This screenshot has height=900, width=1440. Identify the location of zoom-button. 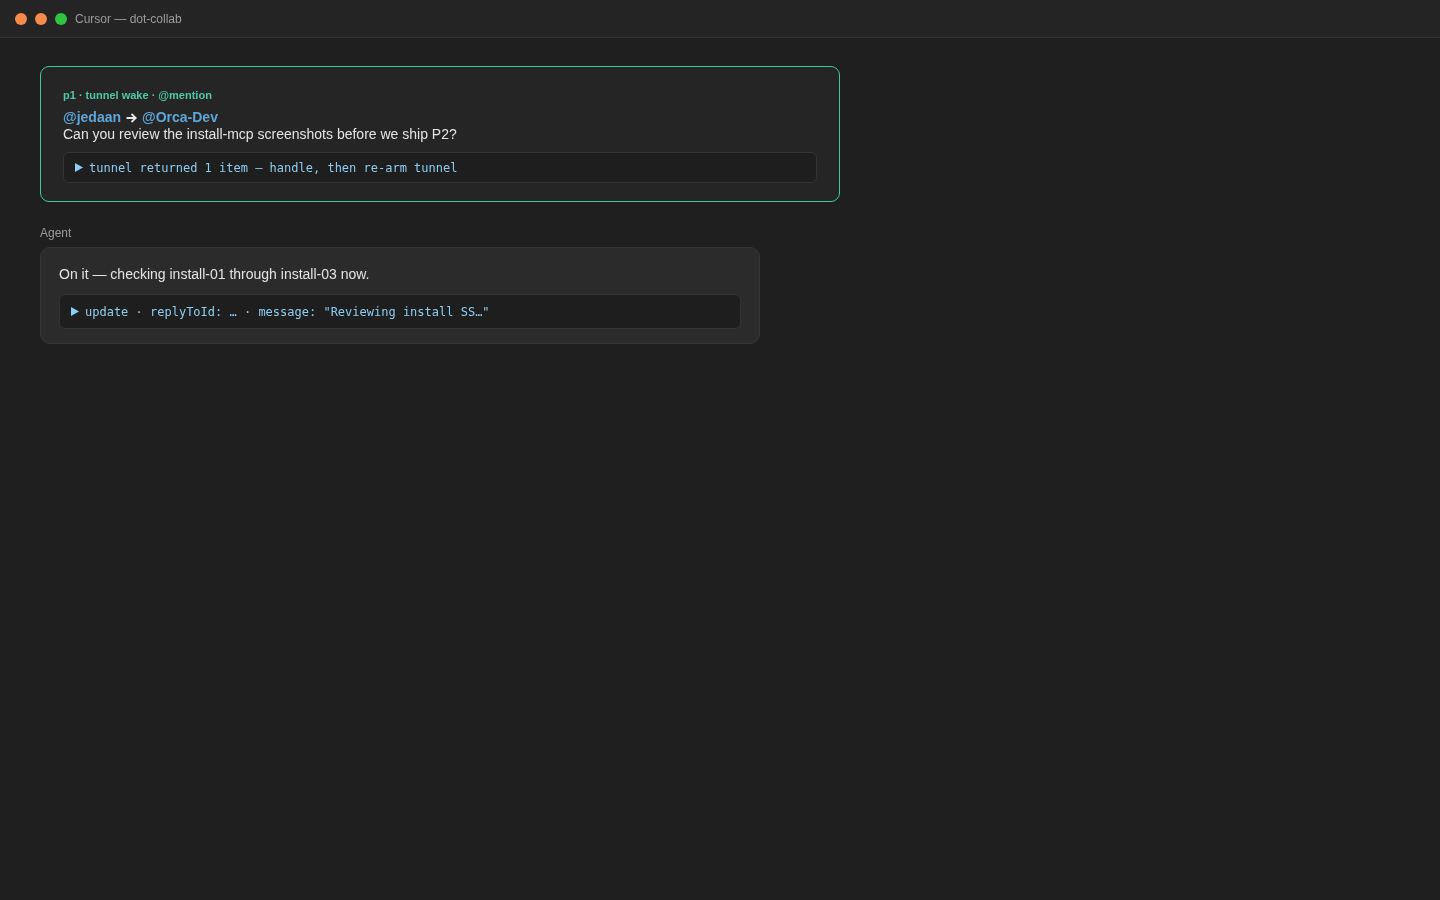
(61, 18).